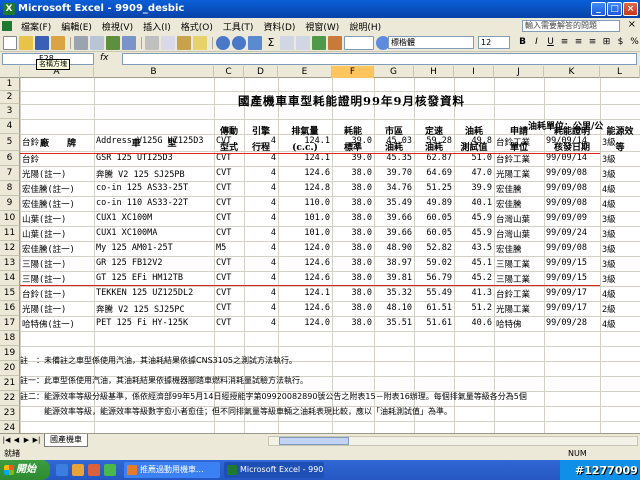  I want to click on row-header-7: 7, so click(10, 173).